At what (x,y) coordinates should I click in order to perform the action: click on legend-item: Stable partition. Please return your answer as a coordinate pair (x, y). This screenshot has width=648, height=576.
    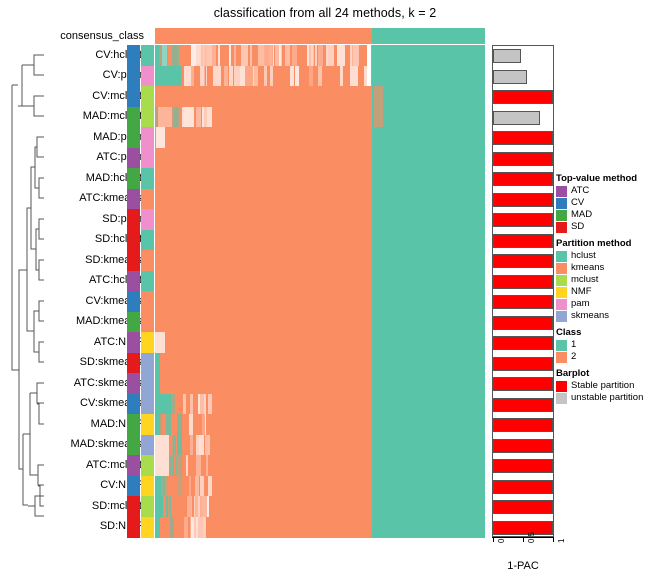
    Looking at the image, I should click on (602, 386).